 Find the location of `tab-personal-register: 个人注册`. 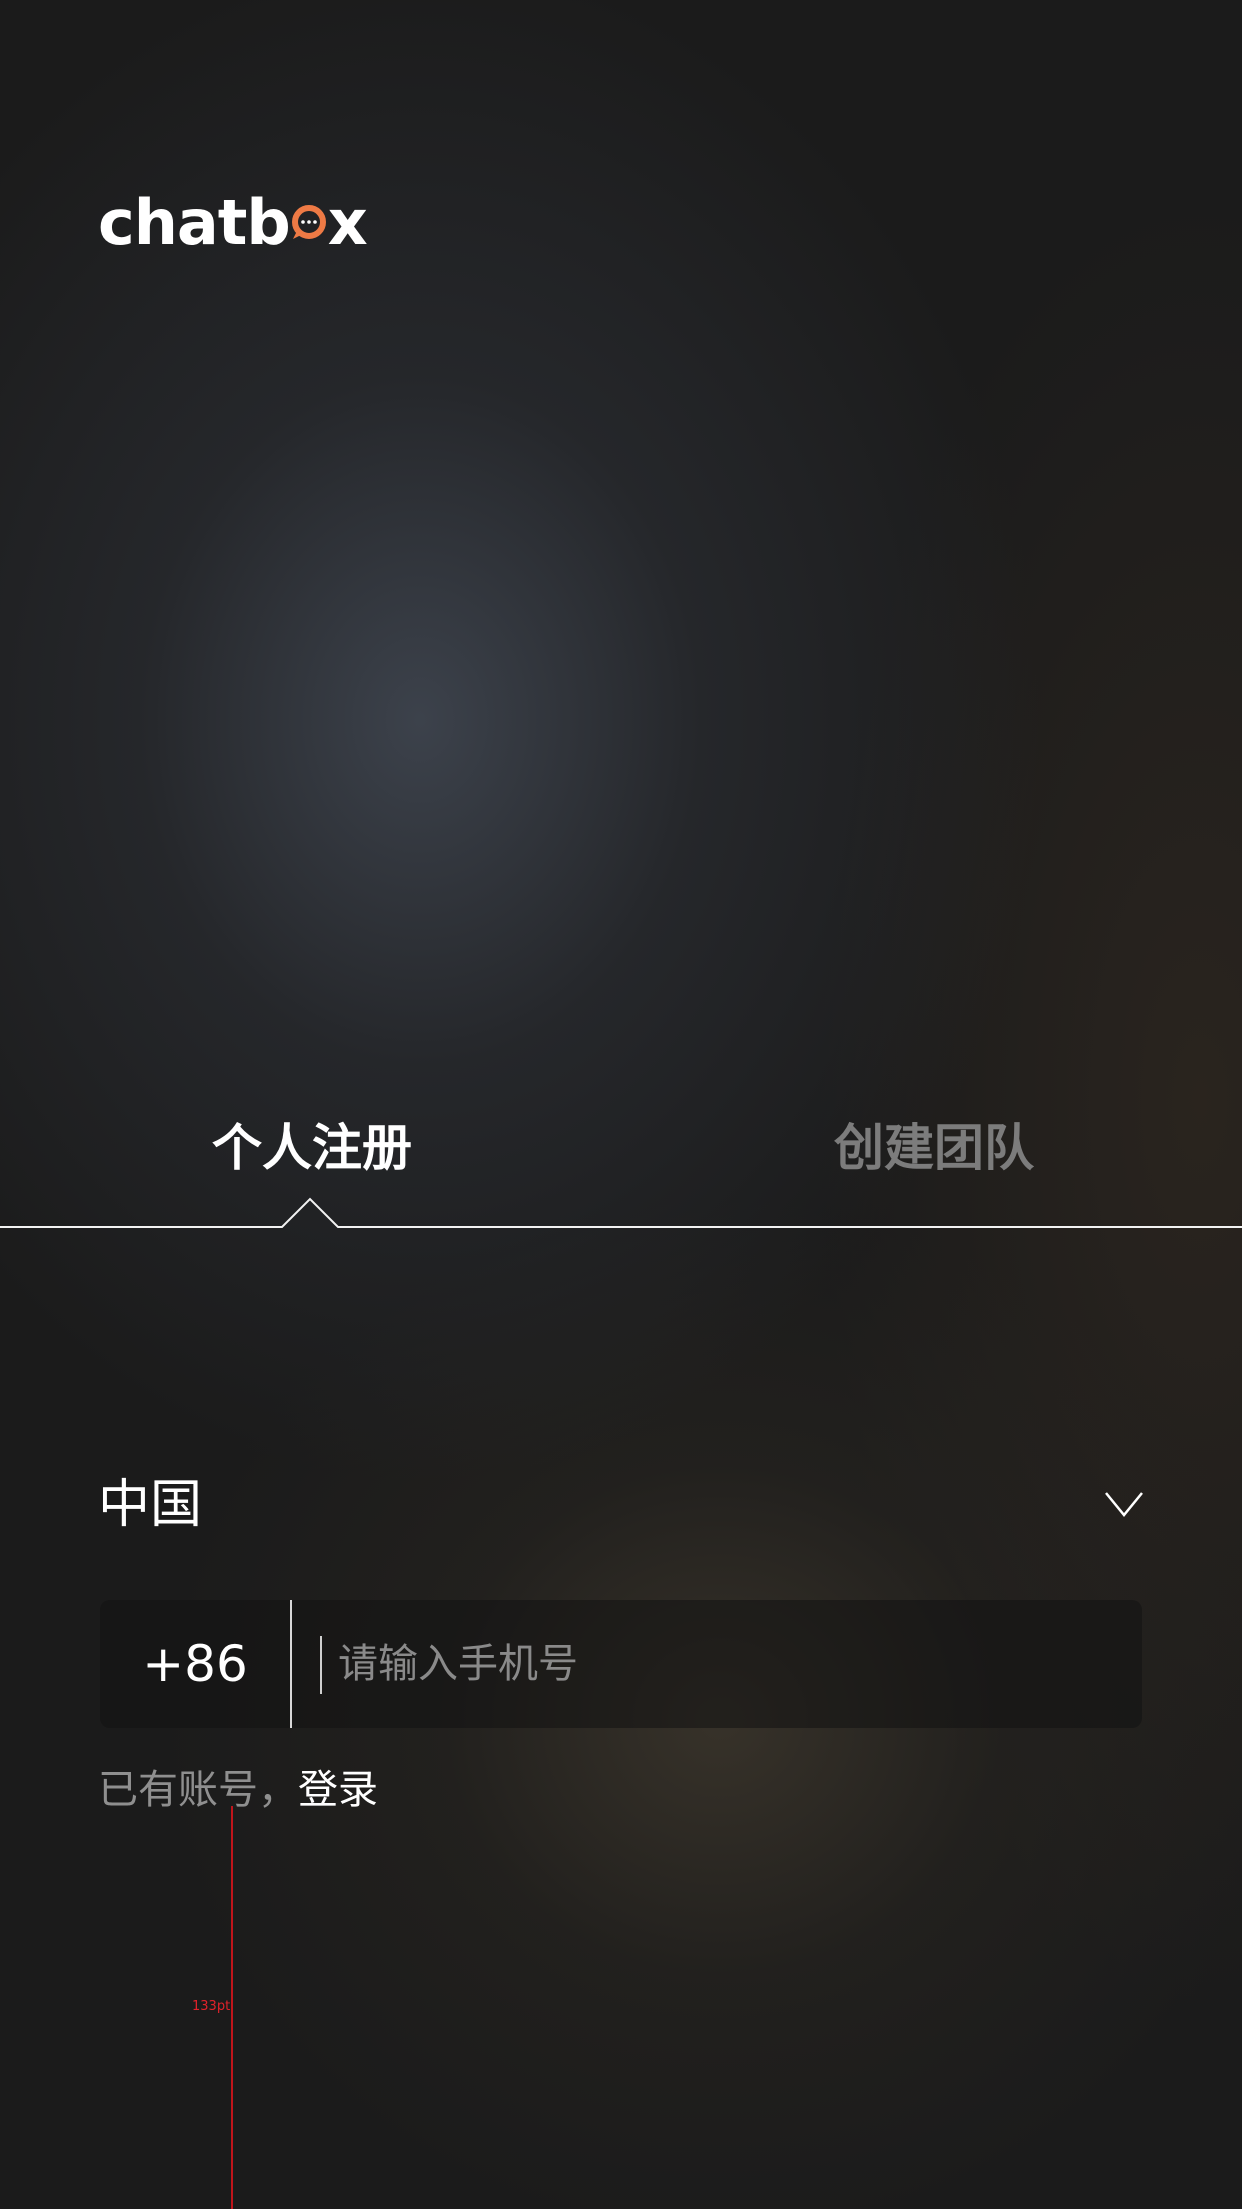

tab-personal-register: 个人注册 is located at coordinates (312, 1148).